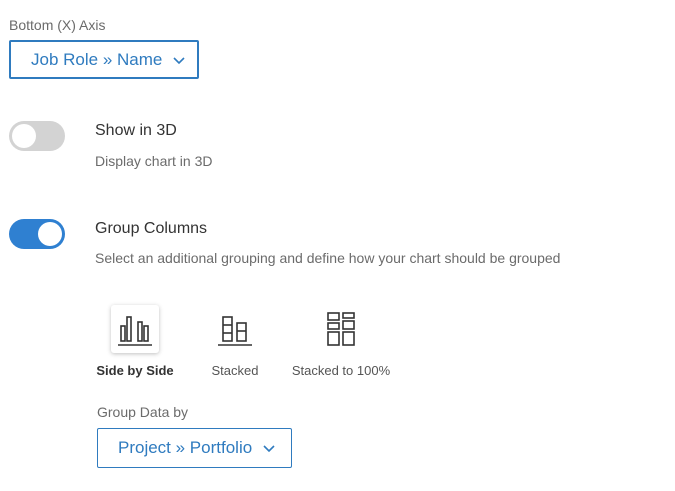 The height and width of the screenshot is (491, 675). I want to click on stacked-label: Stacked, so click(235, 370).